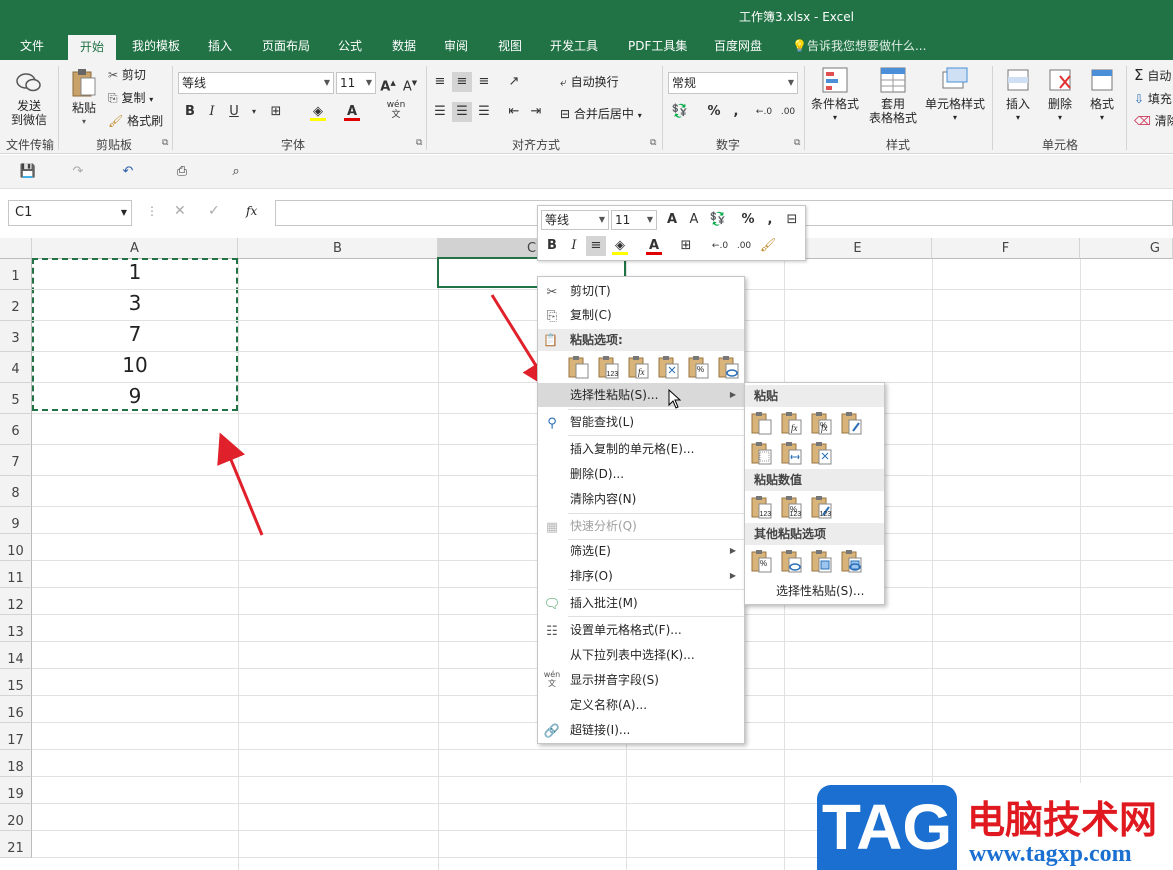  Describe the element at coordinates (793, 454) in the screenshot. I see `paste-keep-column-widths-icon` at that location.